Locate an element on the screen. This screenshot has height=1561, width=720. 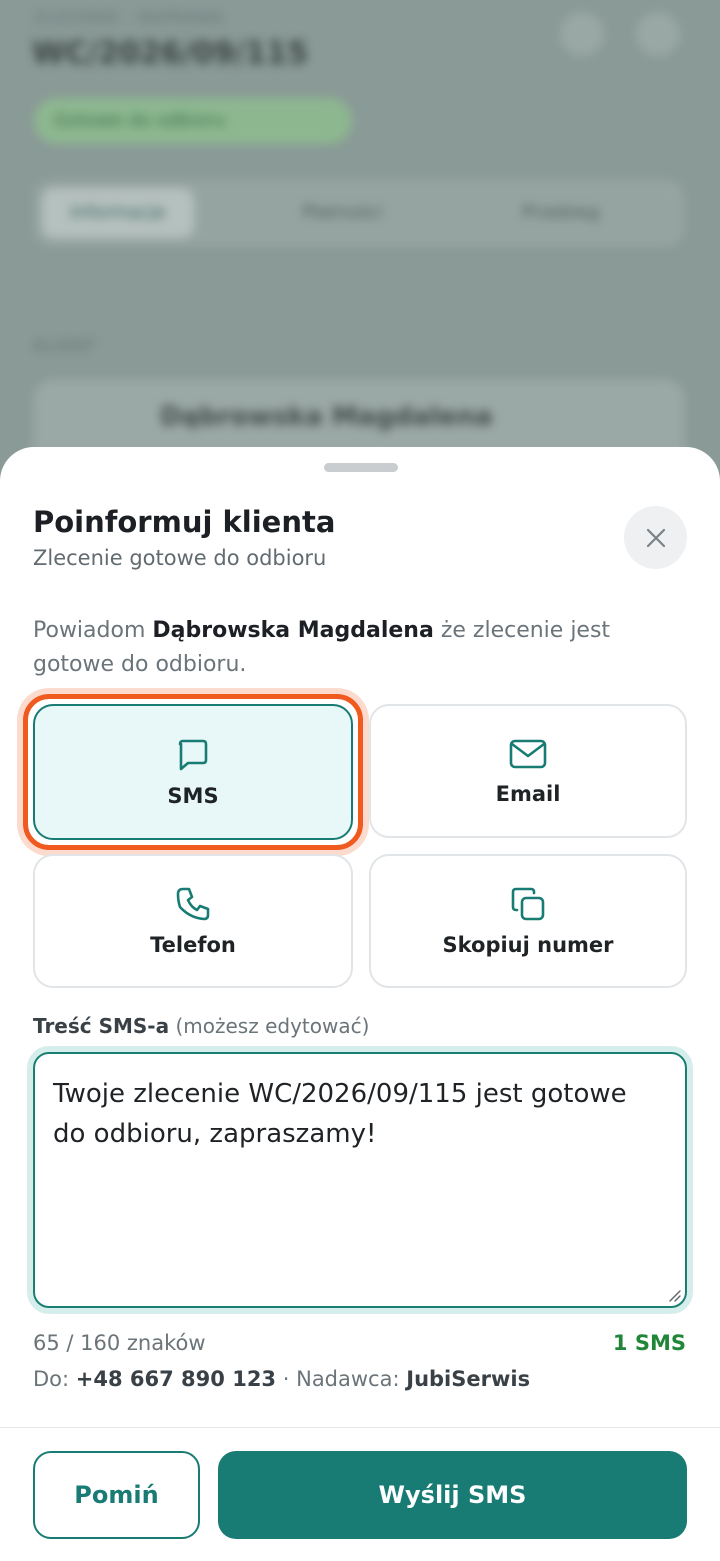
tab-bar: Informacje Płatności Przebieg is located at coordinates (359, 213).